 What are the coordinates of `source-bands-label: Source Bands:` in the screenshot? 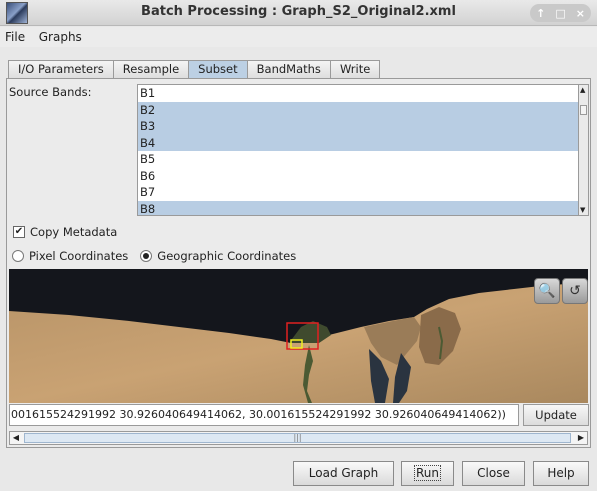 It's located at (50, 92).